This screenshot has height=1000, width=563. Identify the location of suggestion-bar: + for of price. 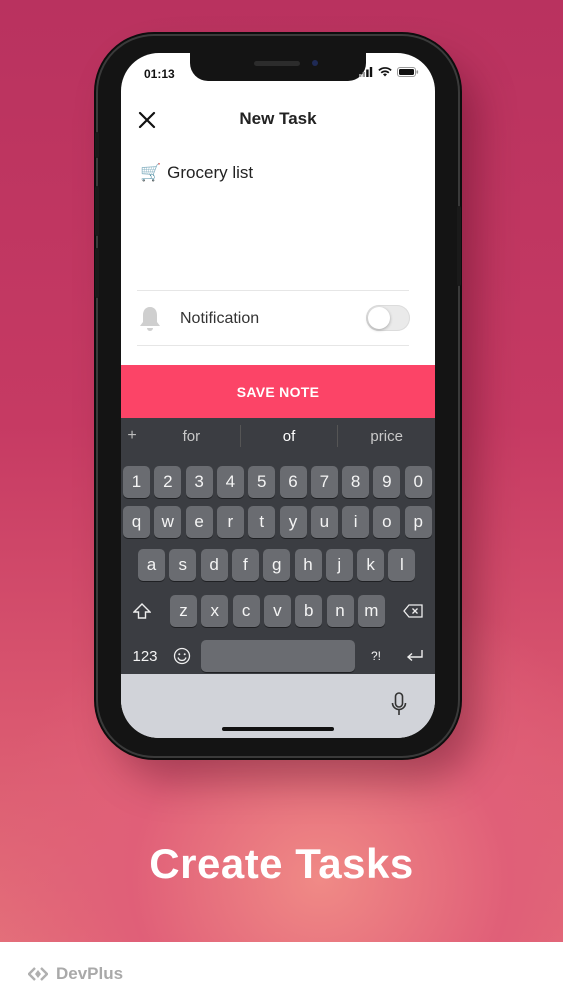
(278, 436).